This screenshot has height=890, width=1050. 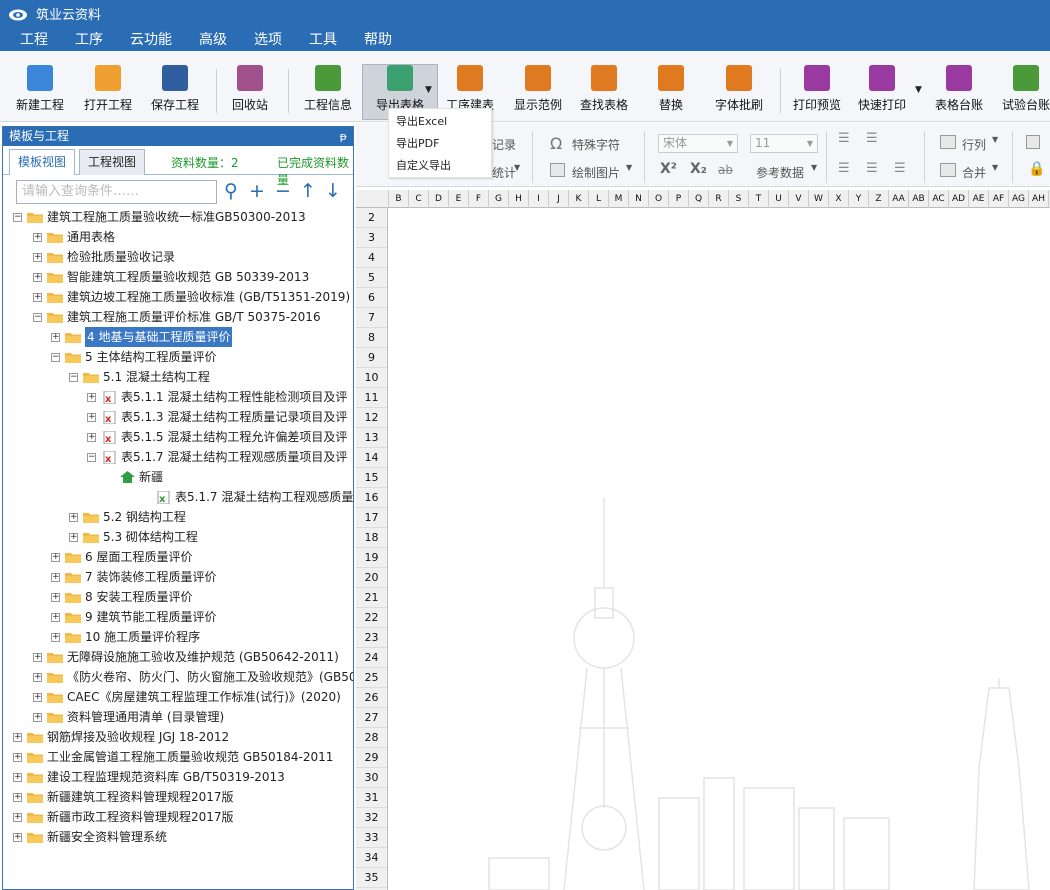 I want to click on superscript-button: X², so click(x=668, y=169).